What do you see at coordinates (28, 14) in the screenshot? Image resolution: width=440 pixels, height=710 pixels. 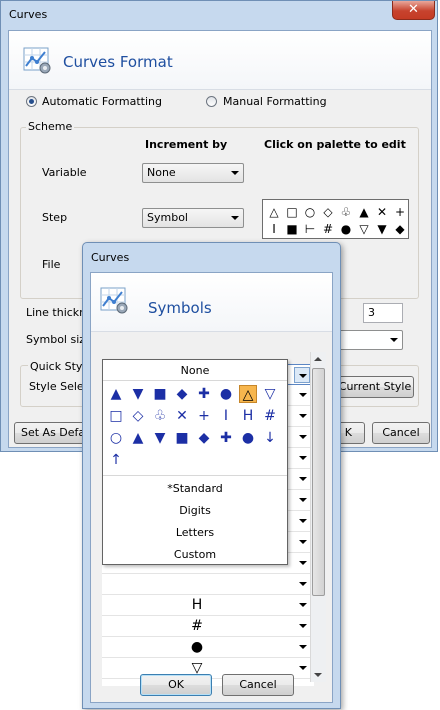 I see `window-title: Curves` at bounding box center [28, 14].